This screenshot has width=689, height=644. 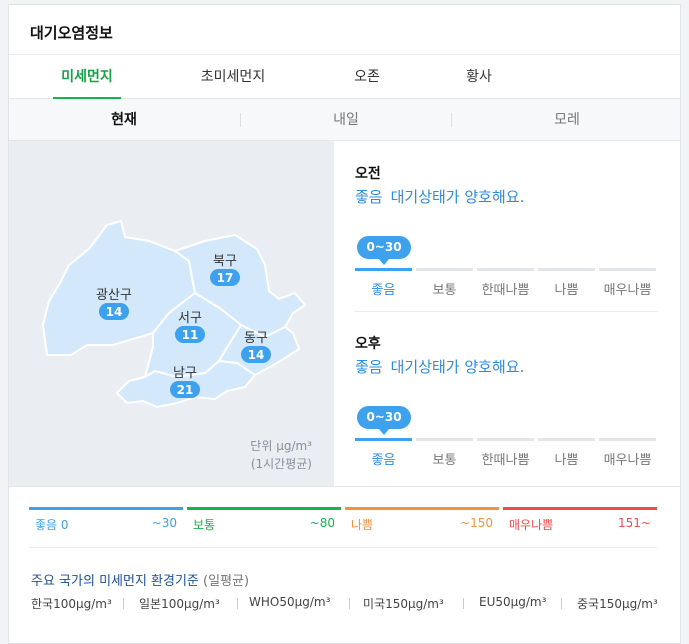 What do you see at coordinates (190, 318) in the screenshot?
I see `region-name: 서구` at bounding box center [190, 318].